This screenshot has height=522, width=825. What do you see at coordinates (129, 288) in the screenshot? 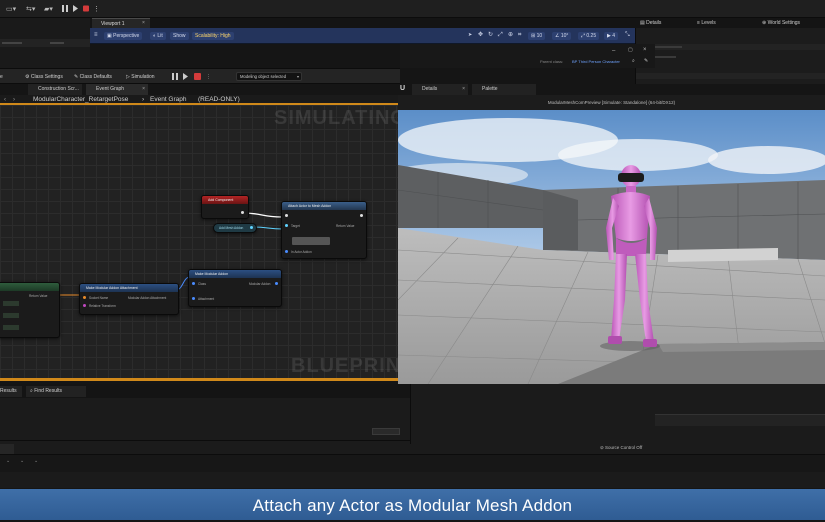
I see `node-modular-title: Make Modular Addon Attachment` at bounding box center [129, 288].